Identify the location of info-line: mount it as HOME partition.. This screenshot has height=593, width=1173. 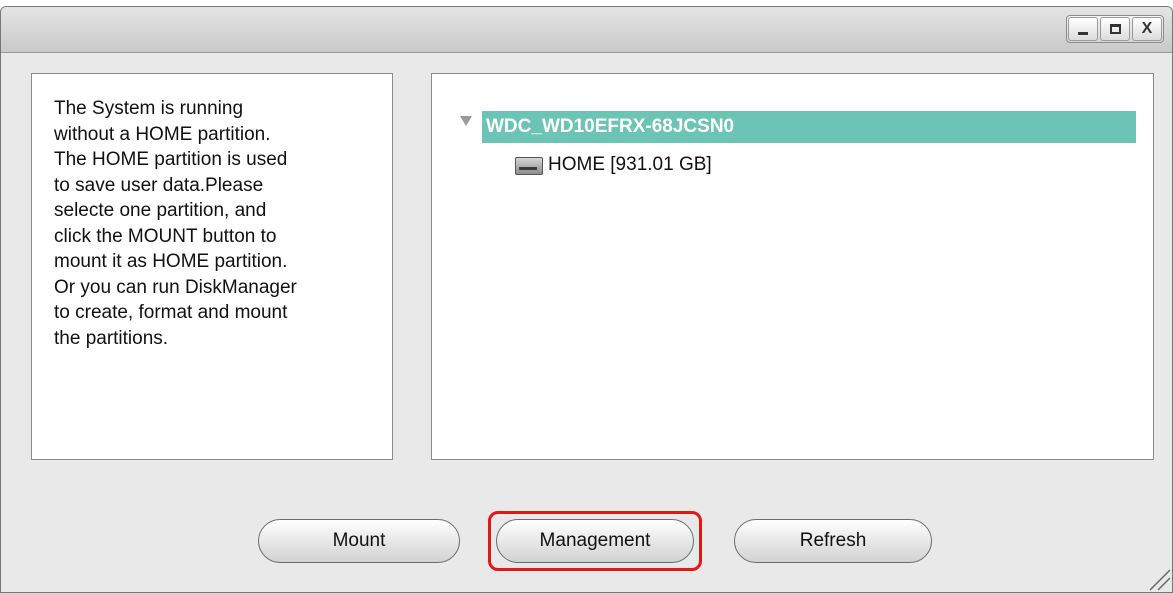
(171, 261).